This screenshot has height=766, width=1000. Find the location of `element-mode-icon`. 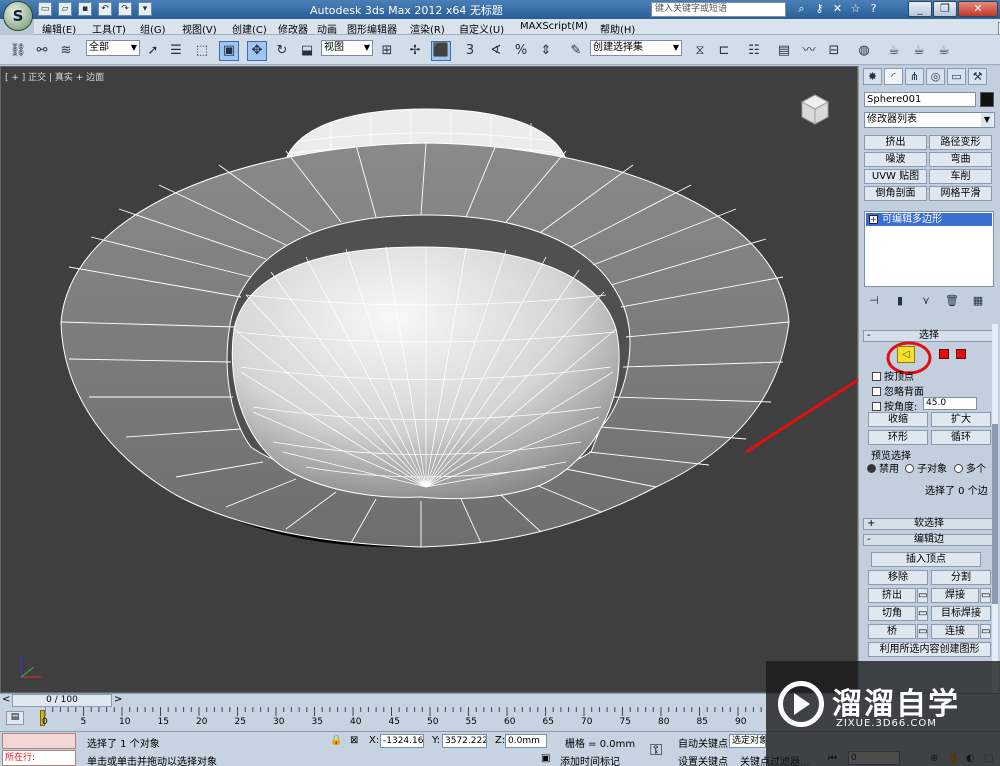

element-mode-icon is located at coordinates (961, 354).